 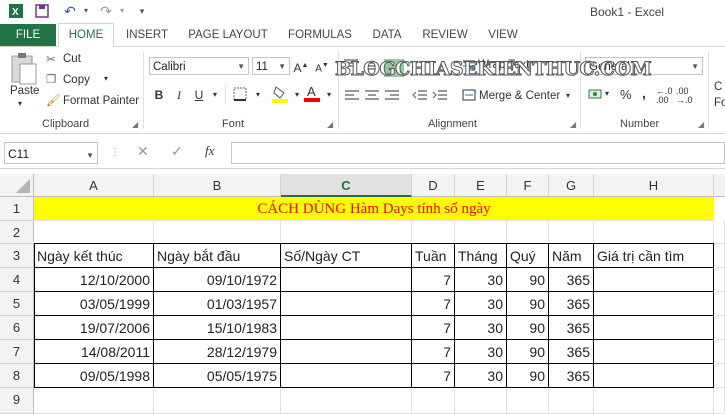 What do you see at coordinates (322, 66) in the screenshot?
I see `decrease-font-icon: A▼` at bounding box center [322, 66].